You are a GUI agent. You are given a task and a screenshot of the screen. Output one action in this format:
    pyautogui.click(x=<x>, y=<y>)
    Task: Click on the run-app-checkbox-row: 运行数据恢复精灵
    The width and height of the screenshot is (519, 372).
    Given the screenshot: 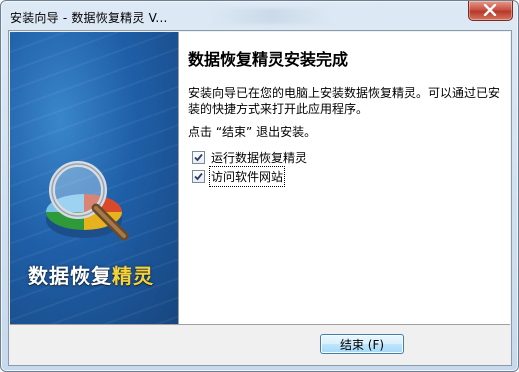 What is the action you would take?
    pyautogui.click(x=249, y=157)
    